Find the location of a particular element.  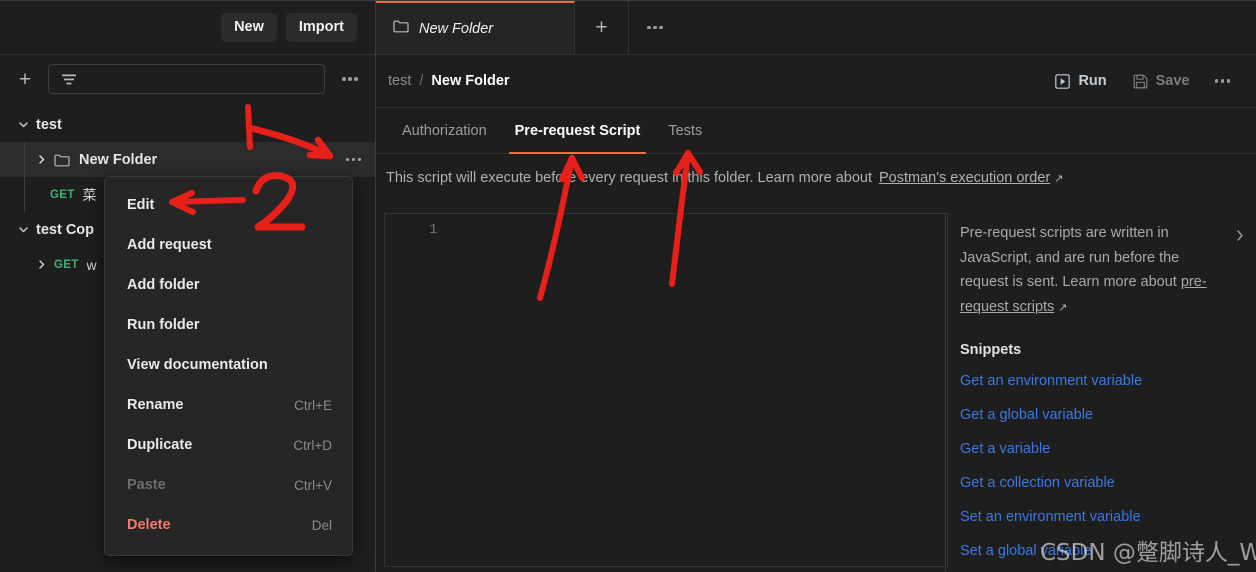

context-menu-item-delete: Delete Del is located at coordinates (228, 525).